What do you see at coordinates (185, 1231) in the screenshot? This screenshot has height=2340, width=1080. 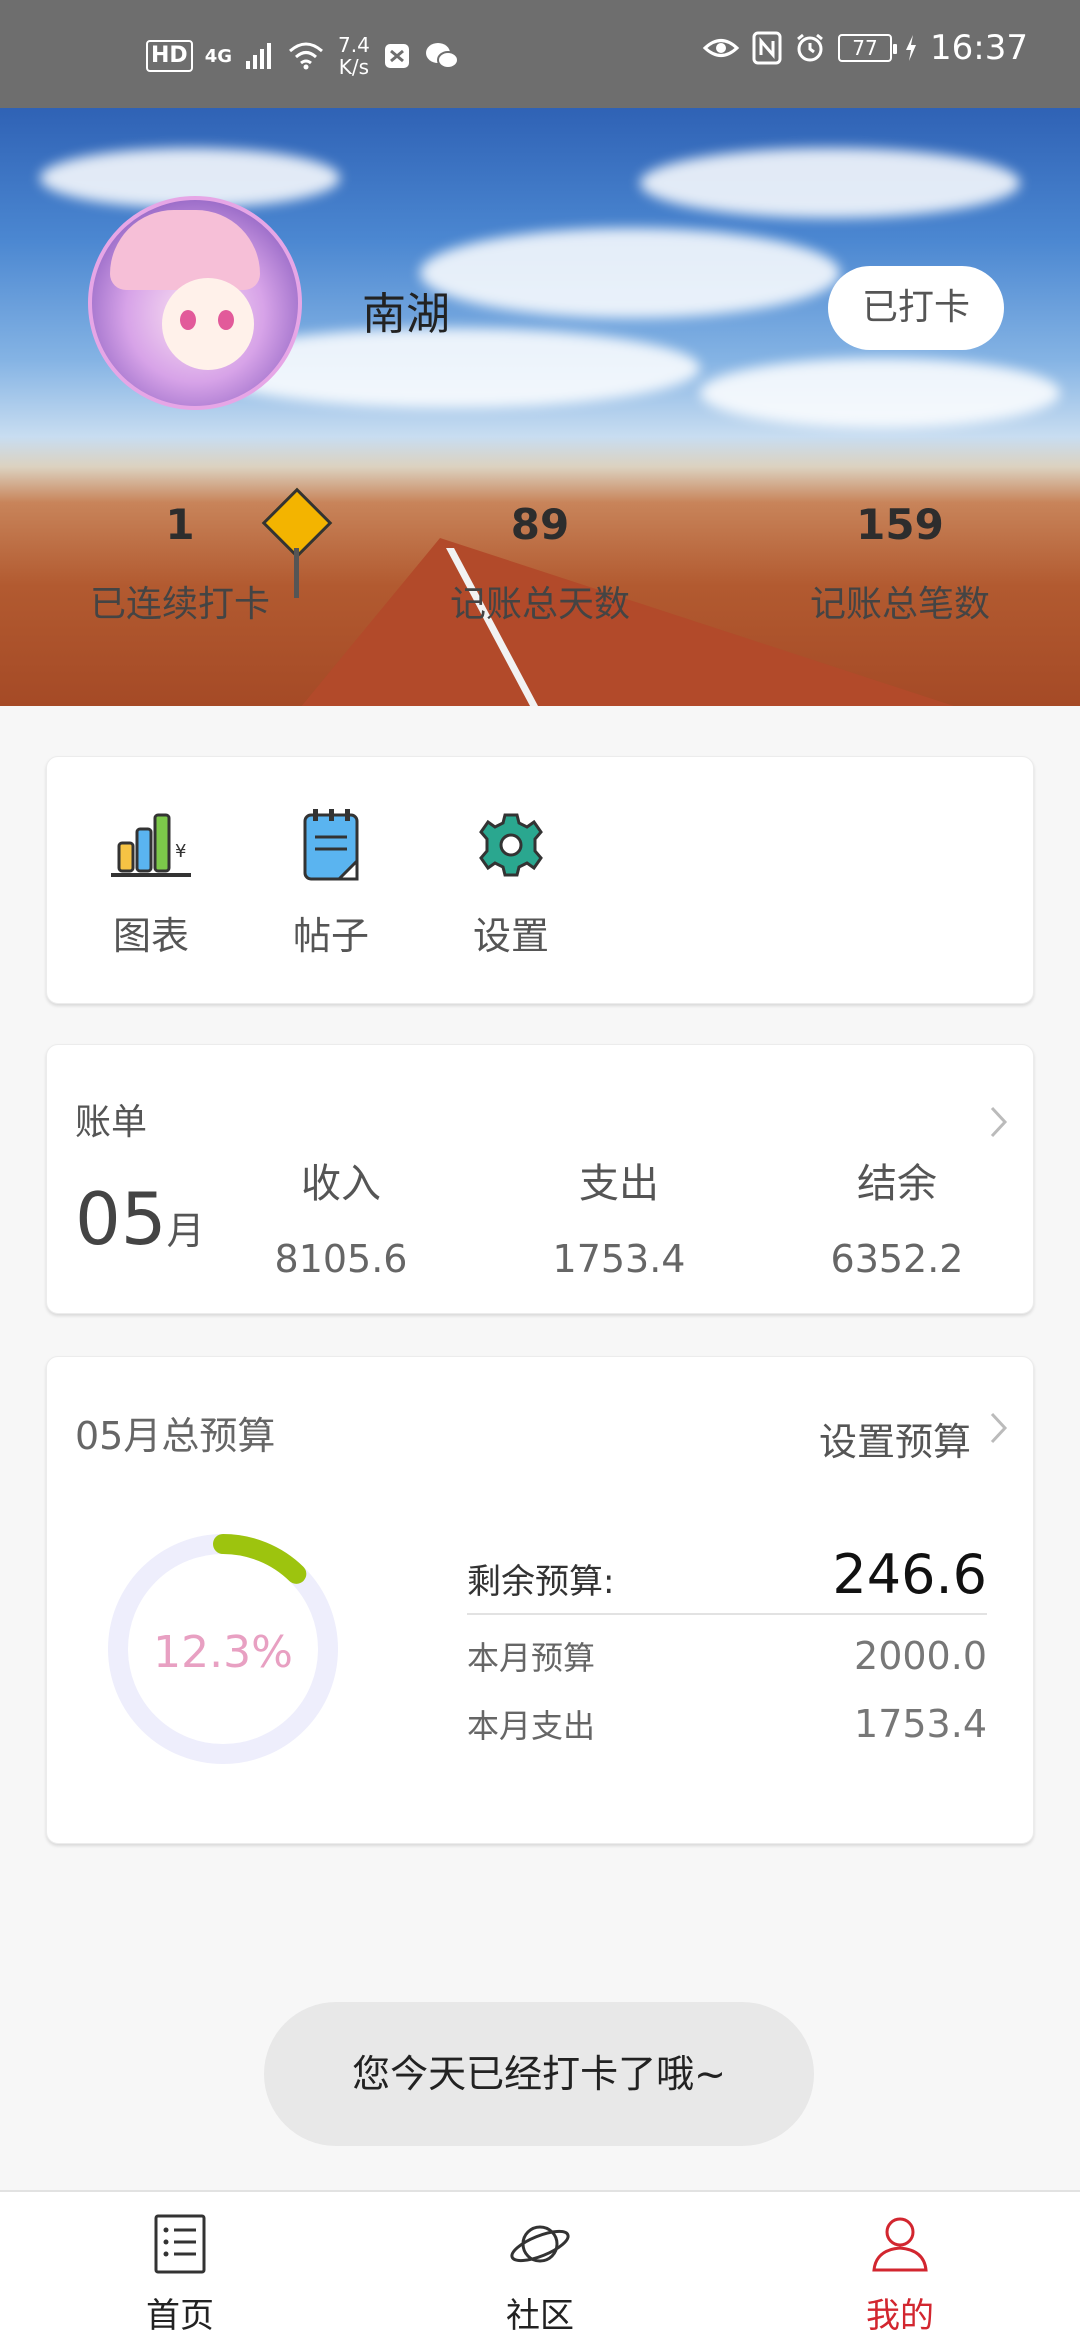 I see `bill-month-unit: 月` at bounding box center [185, 1231].